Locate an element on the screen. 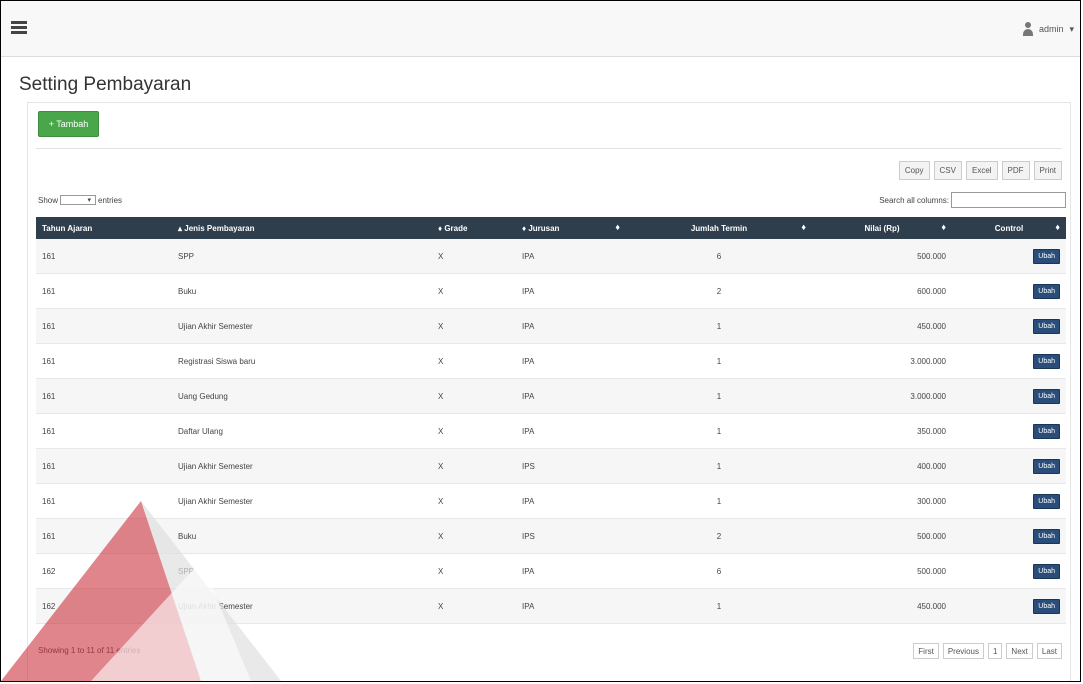 The height and width of the screenshot is (684, 1083). table-cell: 600.000 is located at coordinates (882, 291).